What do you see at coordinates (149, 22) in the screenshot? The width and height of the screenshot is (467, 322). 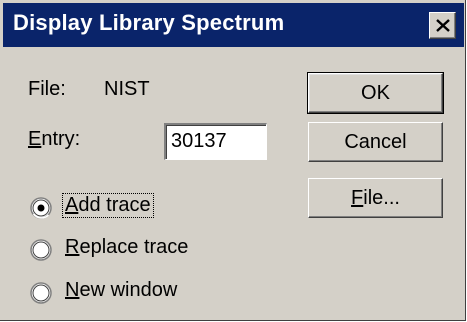 I see `window-title: Display Library Spectrum` at bounding box center [149, 22].